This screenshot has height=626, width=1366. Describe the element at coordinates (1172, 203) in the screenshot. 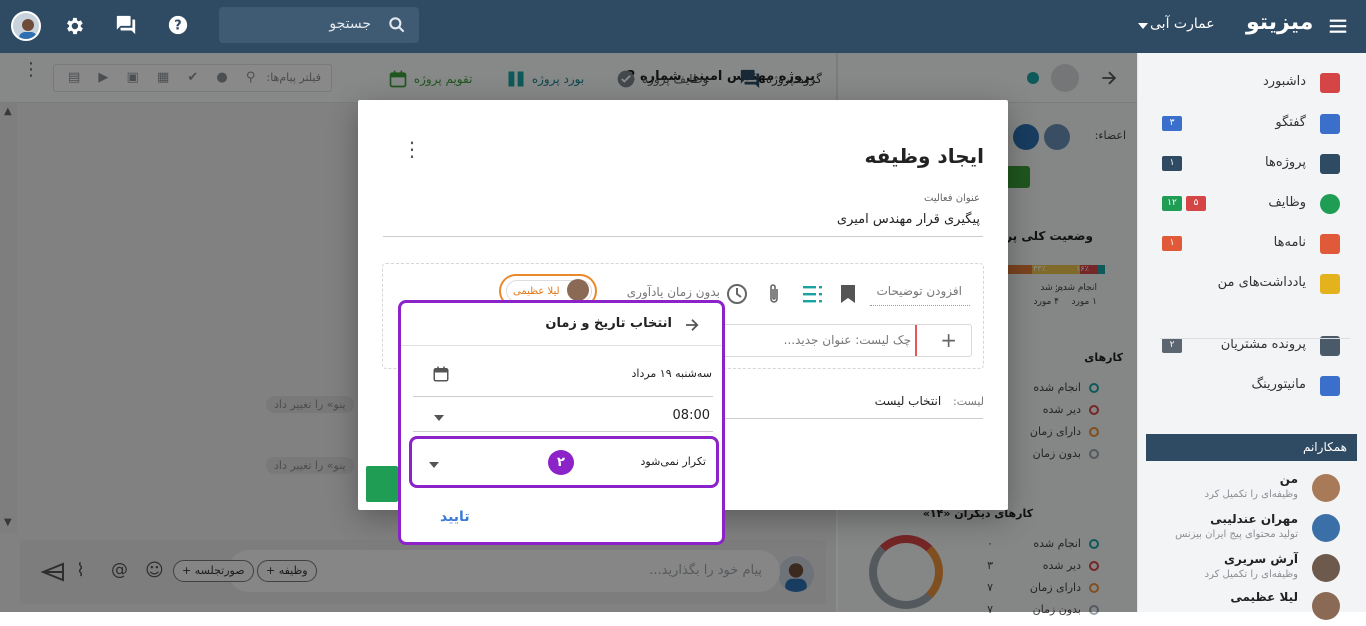

I see `count-badge: ۱۲` at that location.